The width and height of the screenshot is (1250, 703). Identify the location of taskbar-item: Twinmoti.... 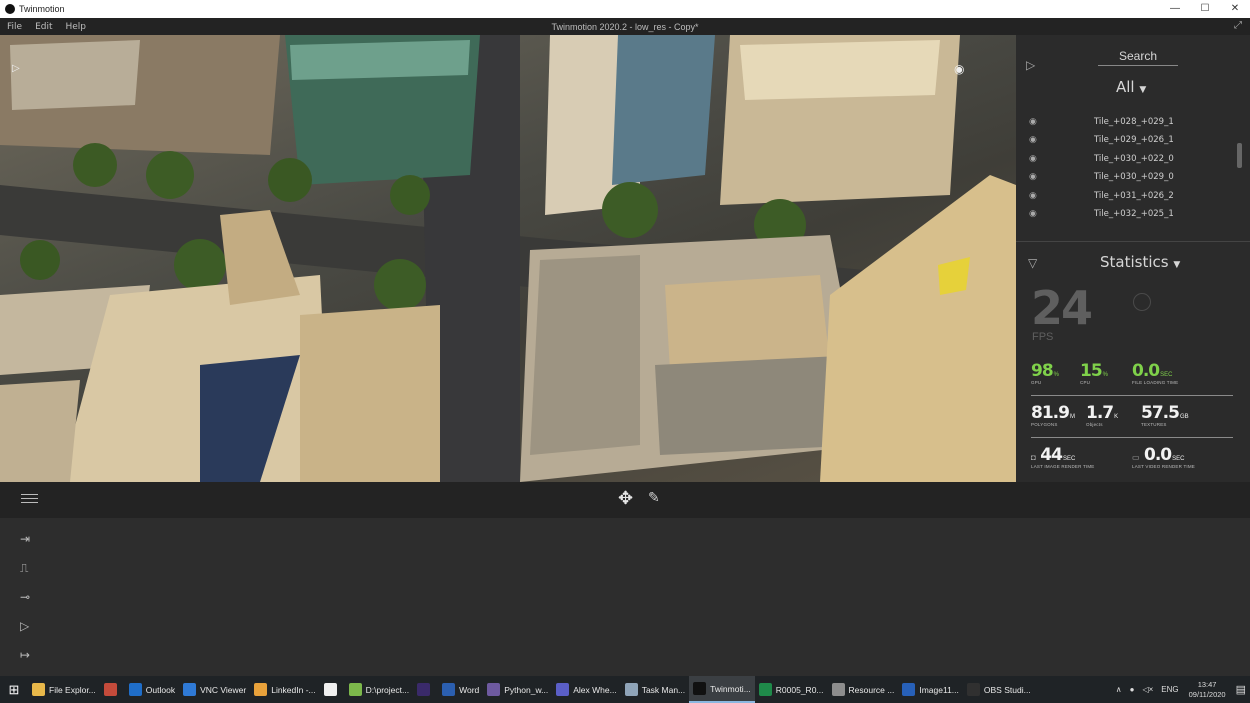
(722, 689).